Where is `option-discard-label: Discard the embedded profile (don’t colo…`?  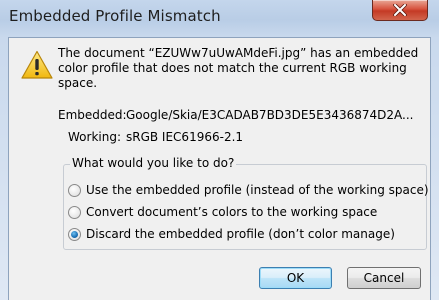 option-discard-label: Discard the embedded profile (don’t colo… is located at coordinates (240, 234).